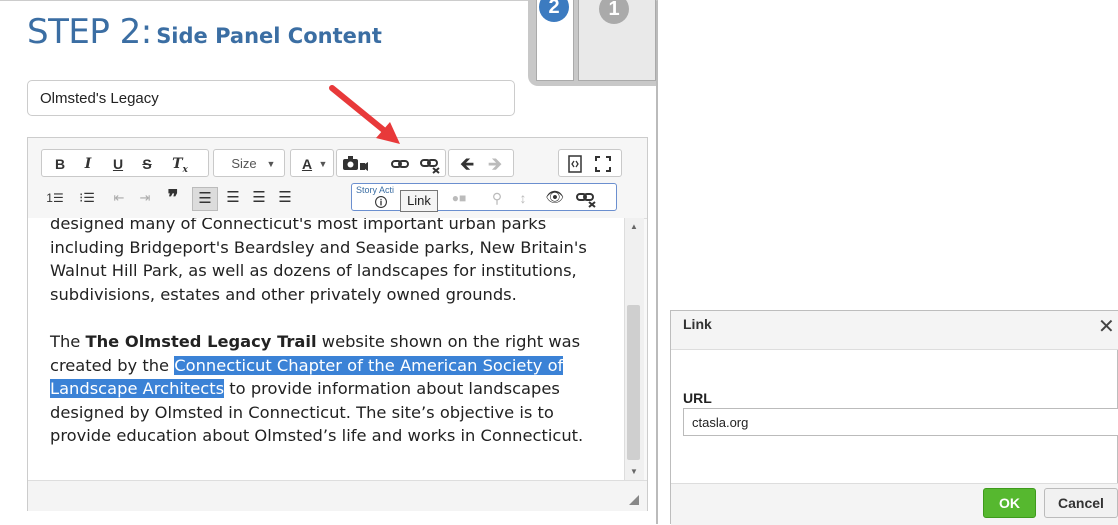  What do you see at coordinates (355, 164) in the screenshot?
I see `camera-video-icon` at bounding box center [355, 164].